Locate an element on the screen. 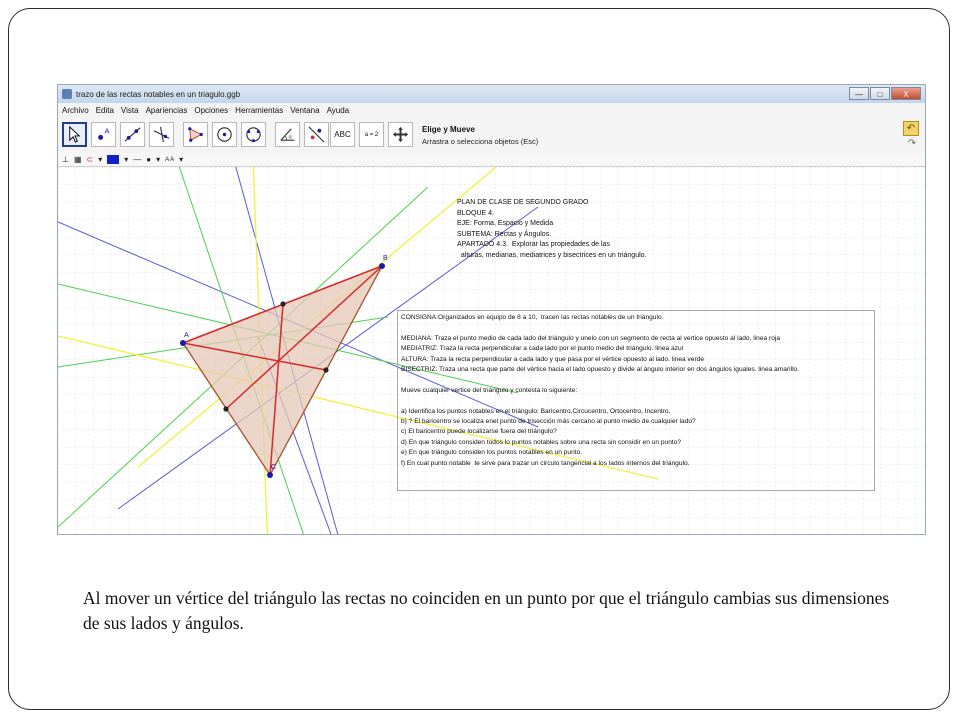  polygon-tool-button is located at coordinates (195, 134).